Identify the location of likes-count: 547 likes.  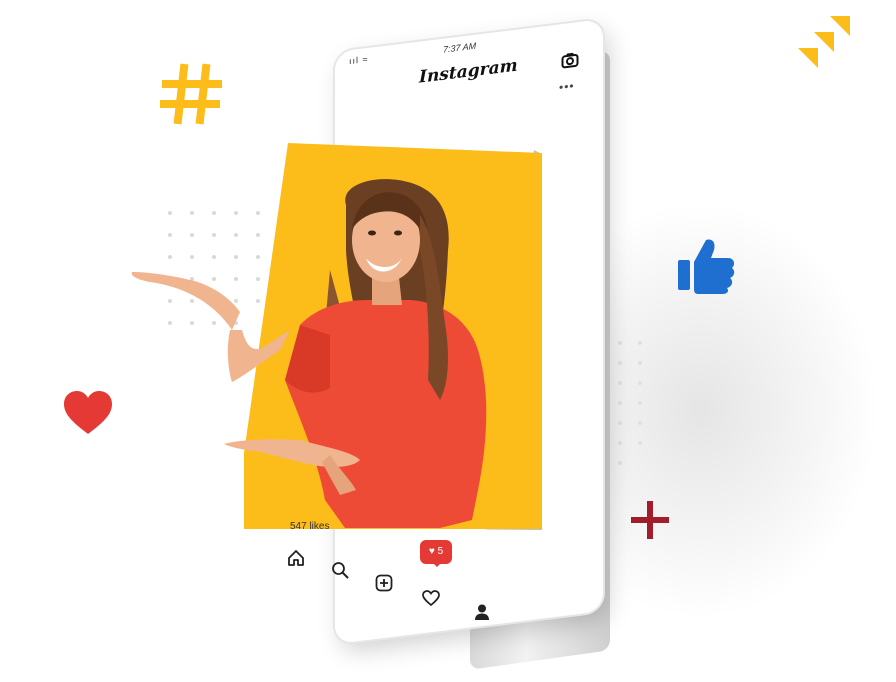
(310, 526).